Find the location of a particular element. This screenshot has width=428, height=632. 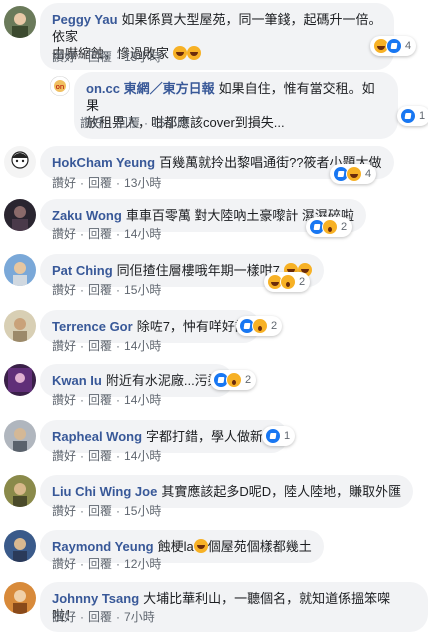

commenter-name: Rapheal Wong is located at coordinates (97, 436).